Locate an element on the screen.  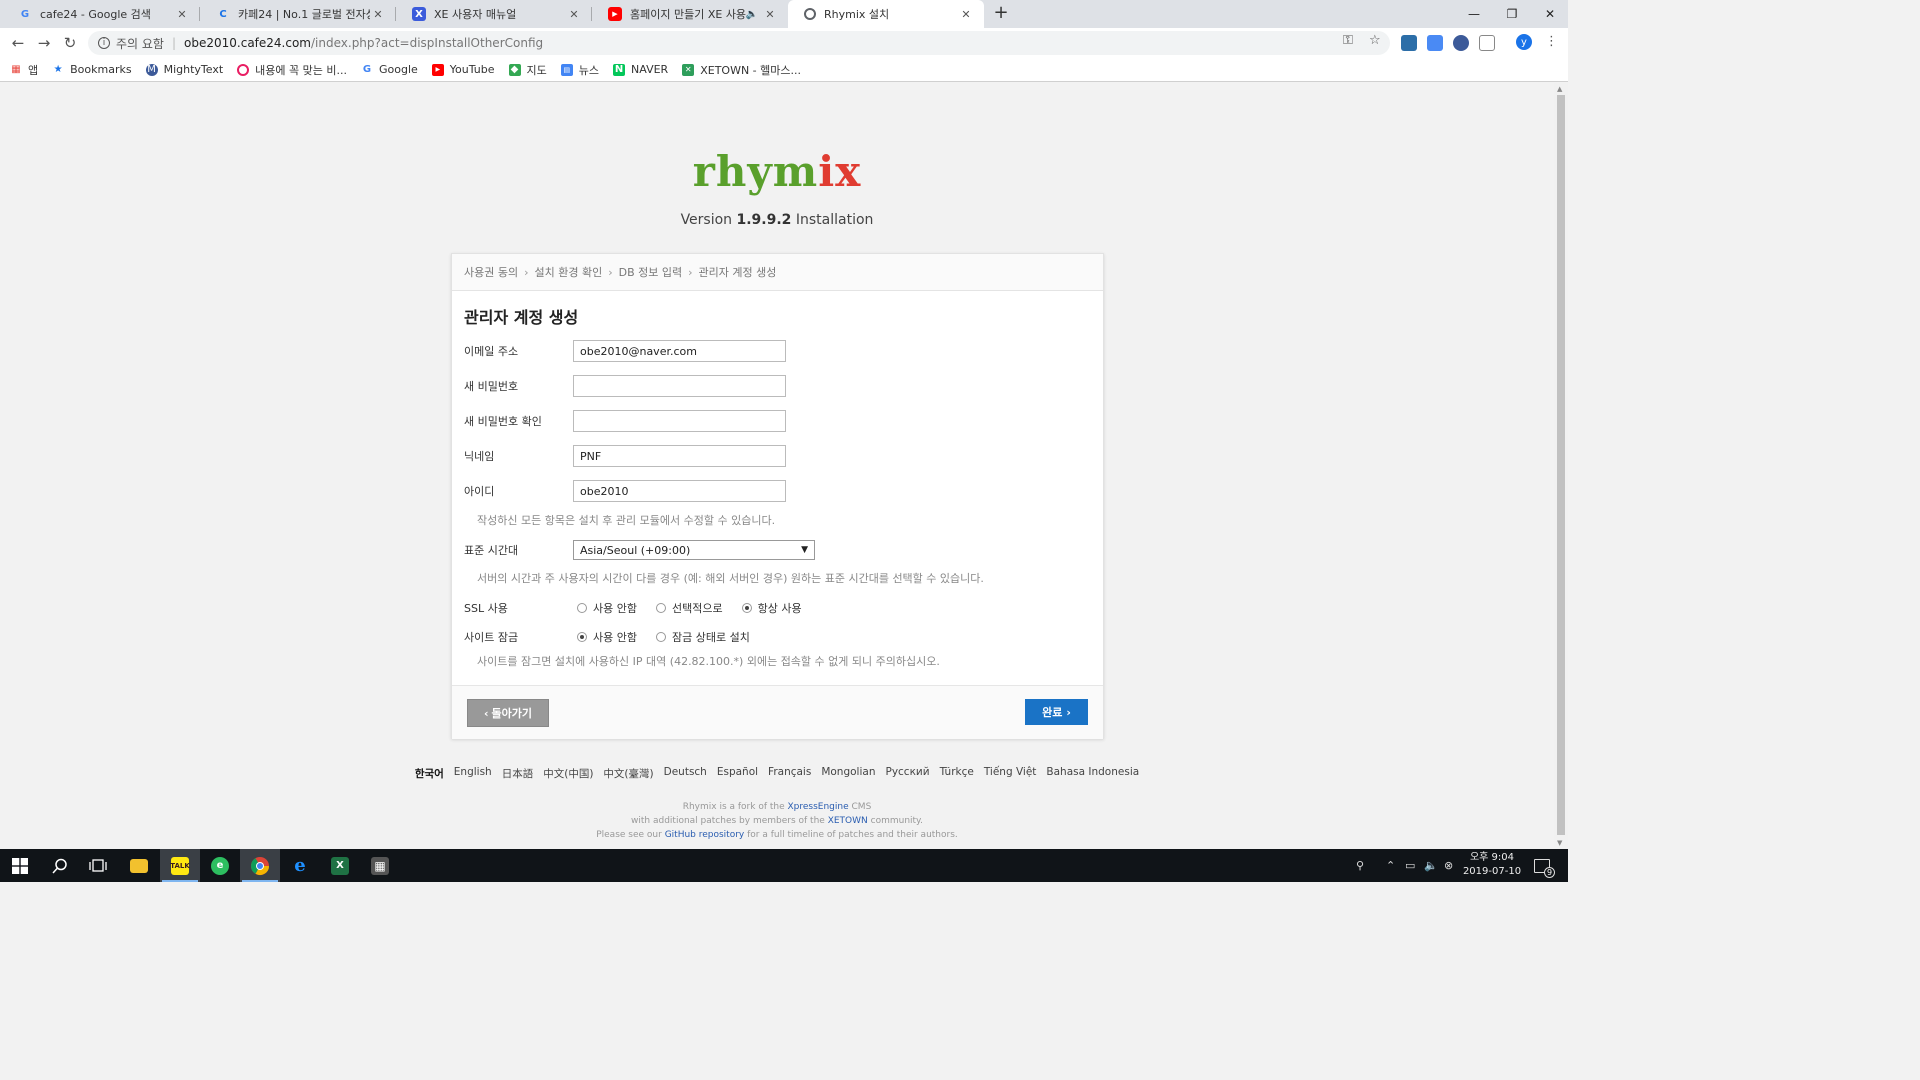
system-clock: 오후 9:04 2019-07-10 is located at coordinates (1492, 865).